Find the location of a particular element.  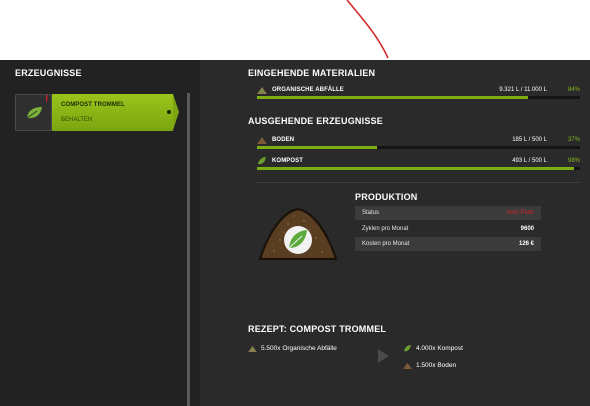

material-name: BODEN is located at coordinates (283, 140).